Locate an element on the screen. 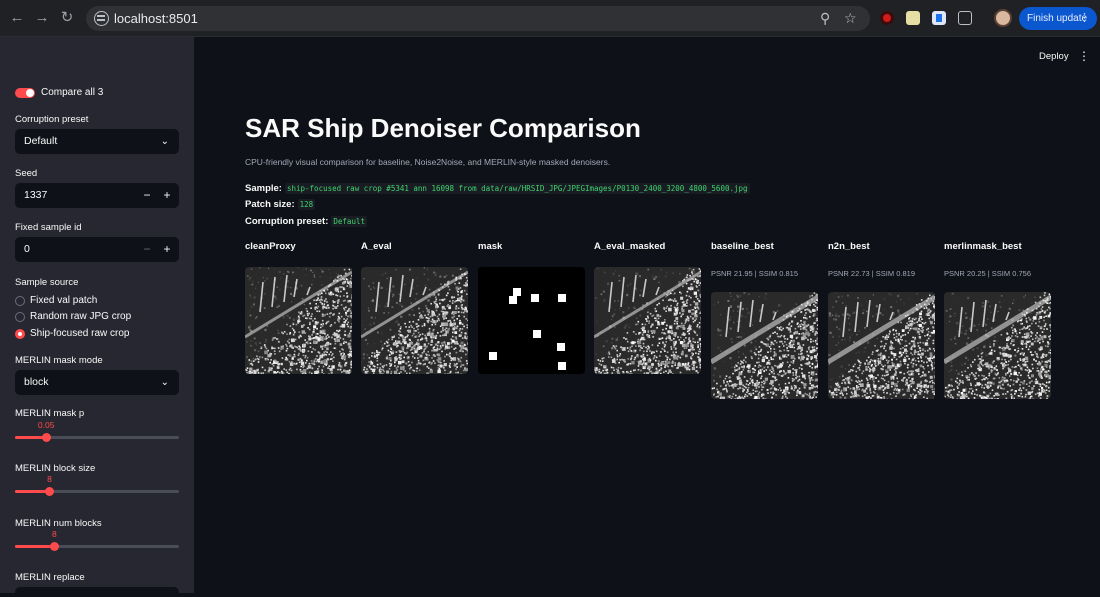  mask-p-slider: 0.05 is located at coordinates (97, 437).